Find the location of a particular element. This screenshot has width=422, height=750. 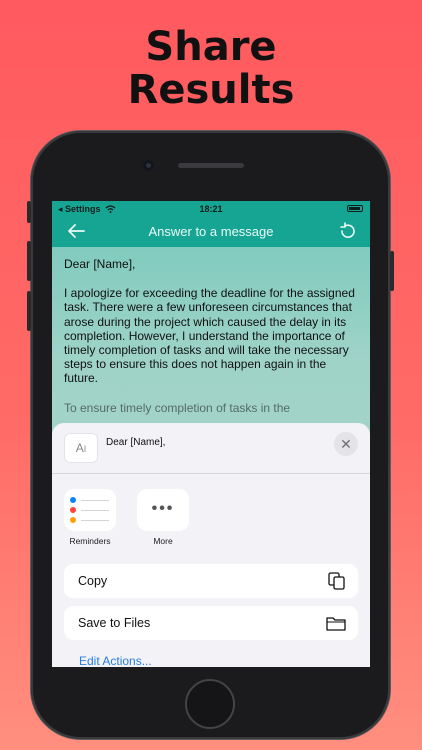

headline-line-1: Share is located at coordinates (211, 47).